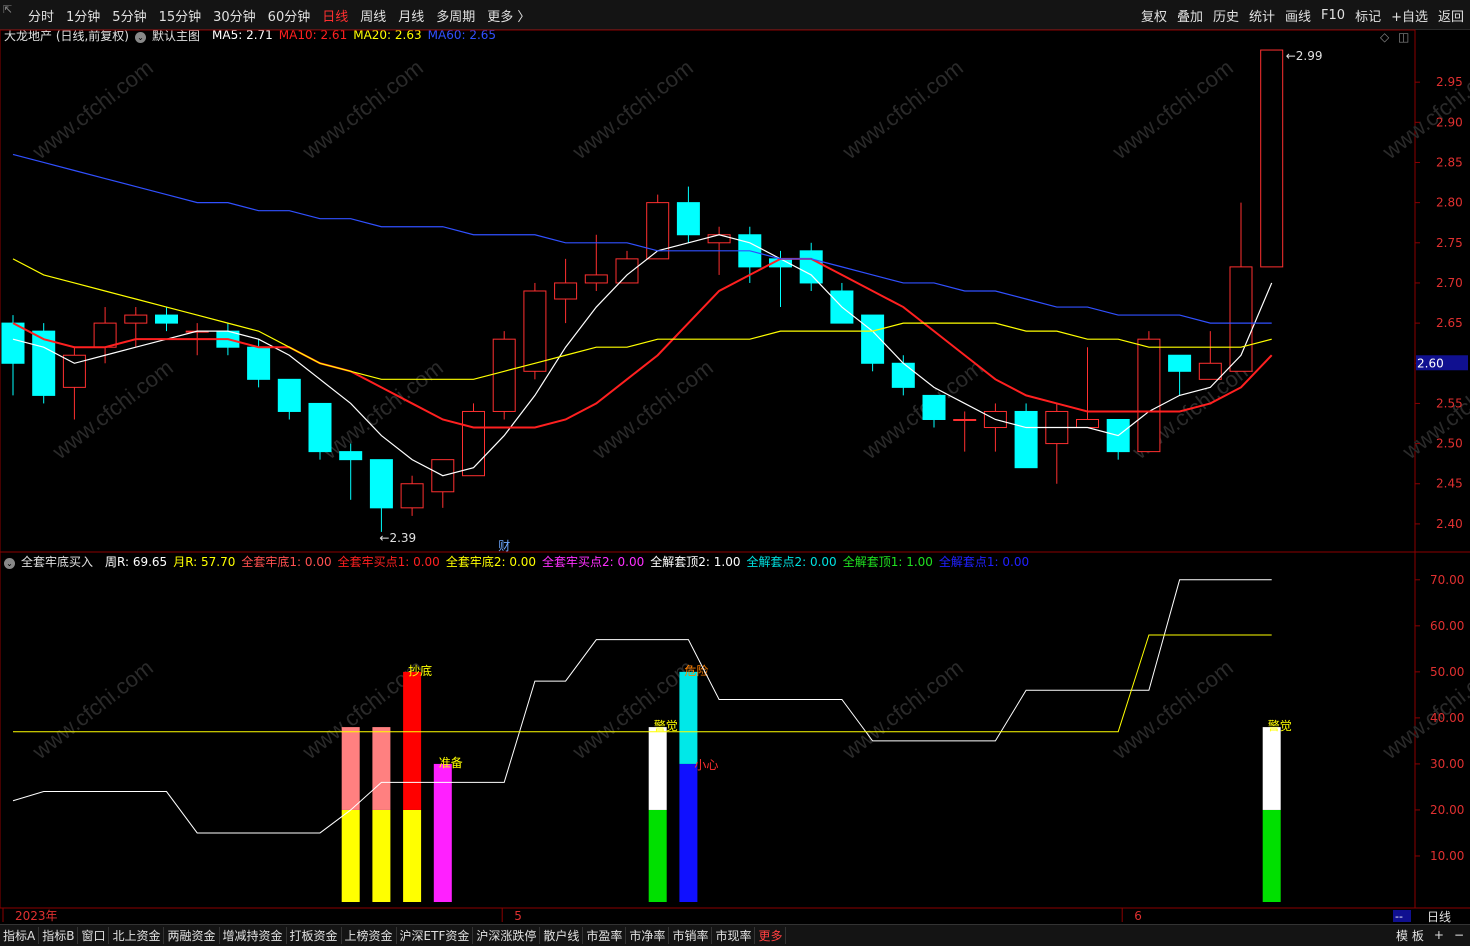 The image size is (1470, 946). Describe the element at coordinates (1399, 916) in the screenshot. I see `scroll-label: --` at that location.